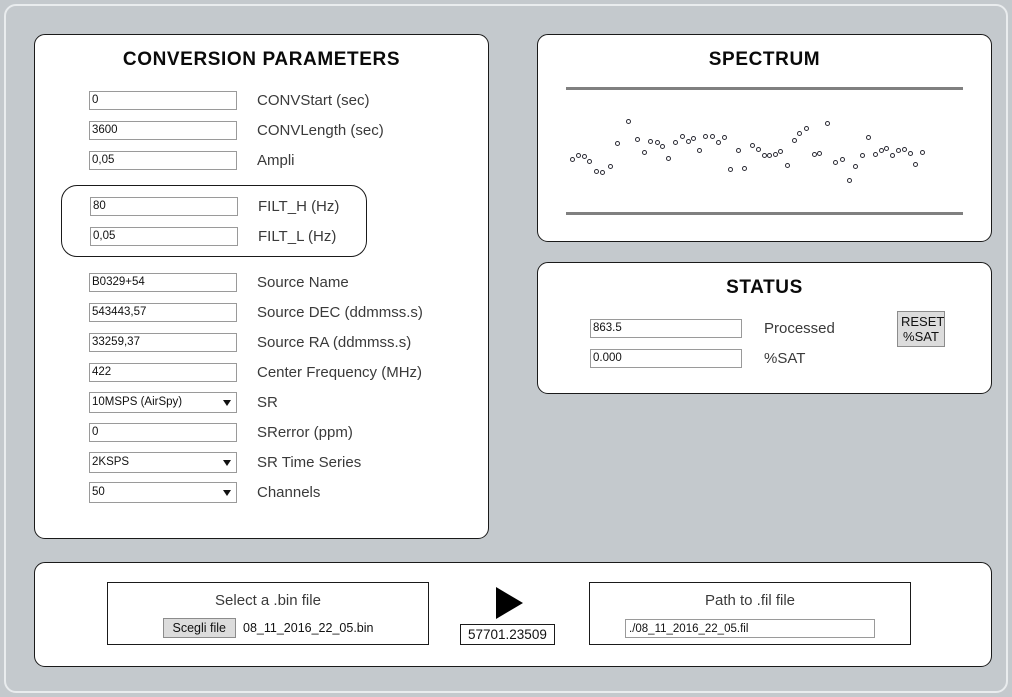  What do you see at coordinates (163, 130) in the screenshot?
I see `convlength-input` at bounding box center [163, 130].